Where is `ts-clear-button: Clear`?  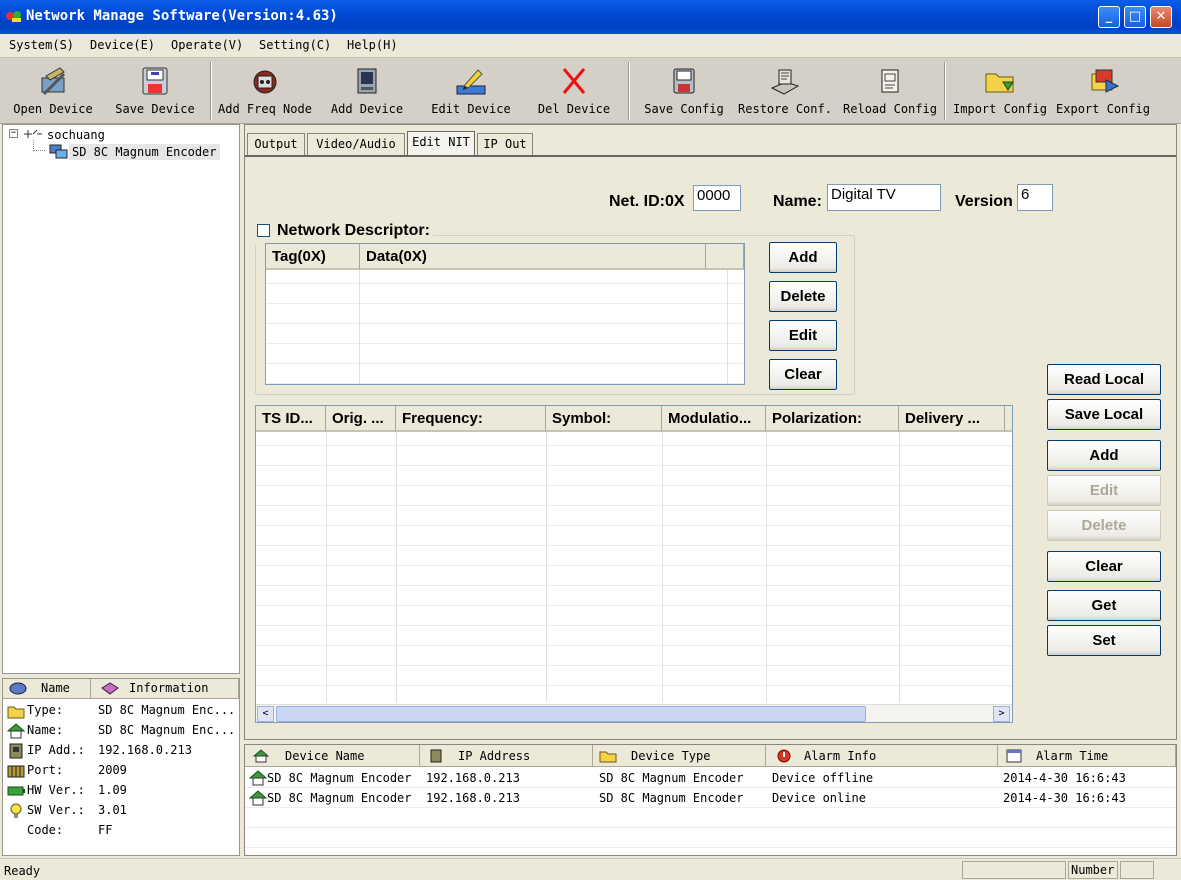 ts-clear-button: Clear is located at coordinates (1104, 566).